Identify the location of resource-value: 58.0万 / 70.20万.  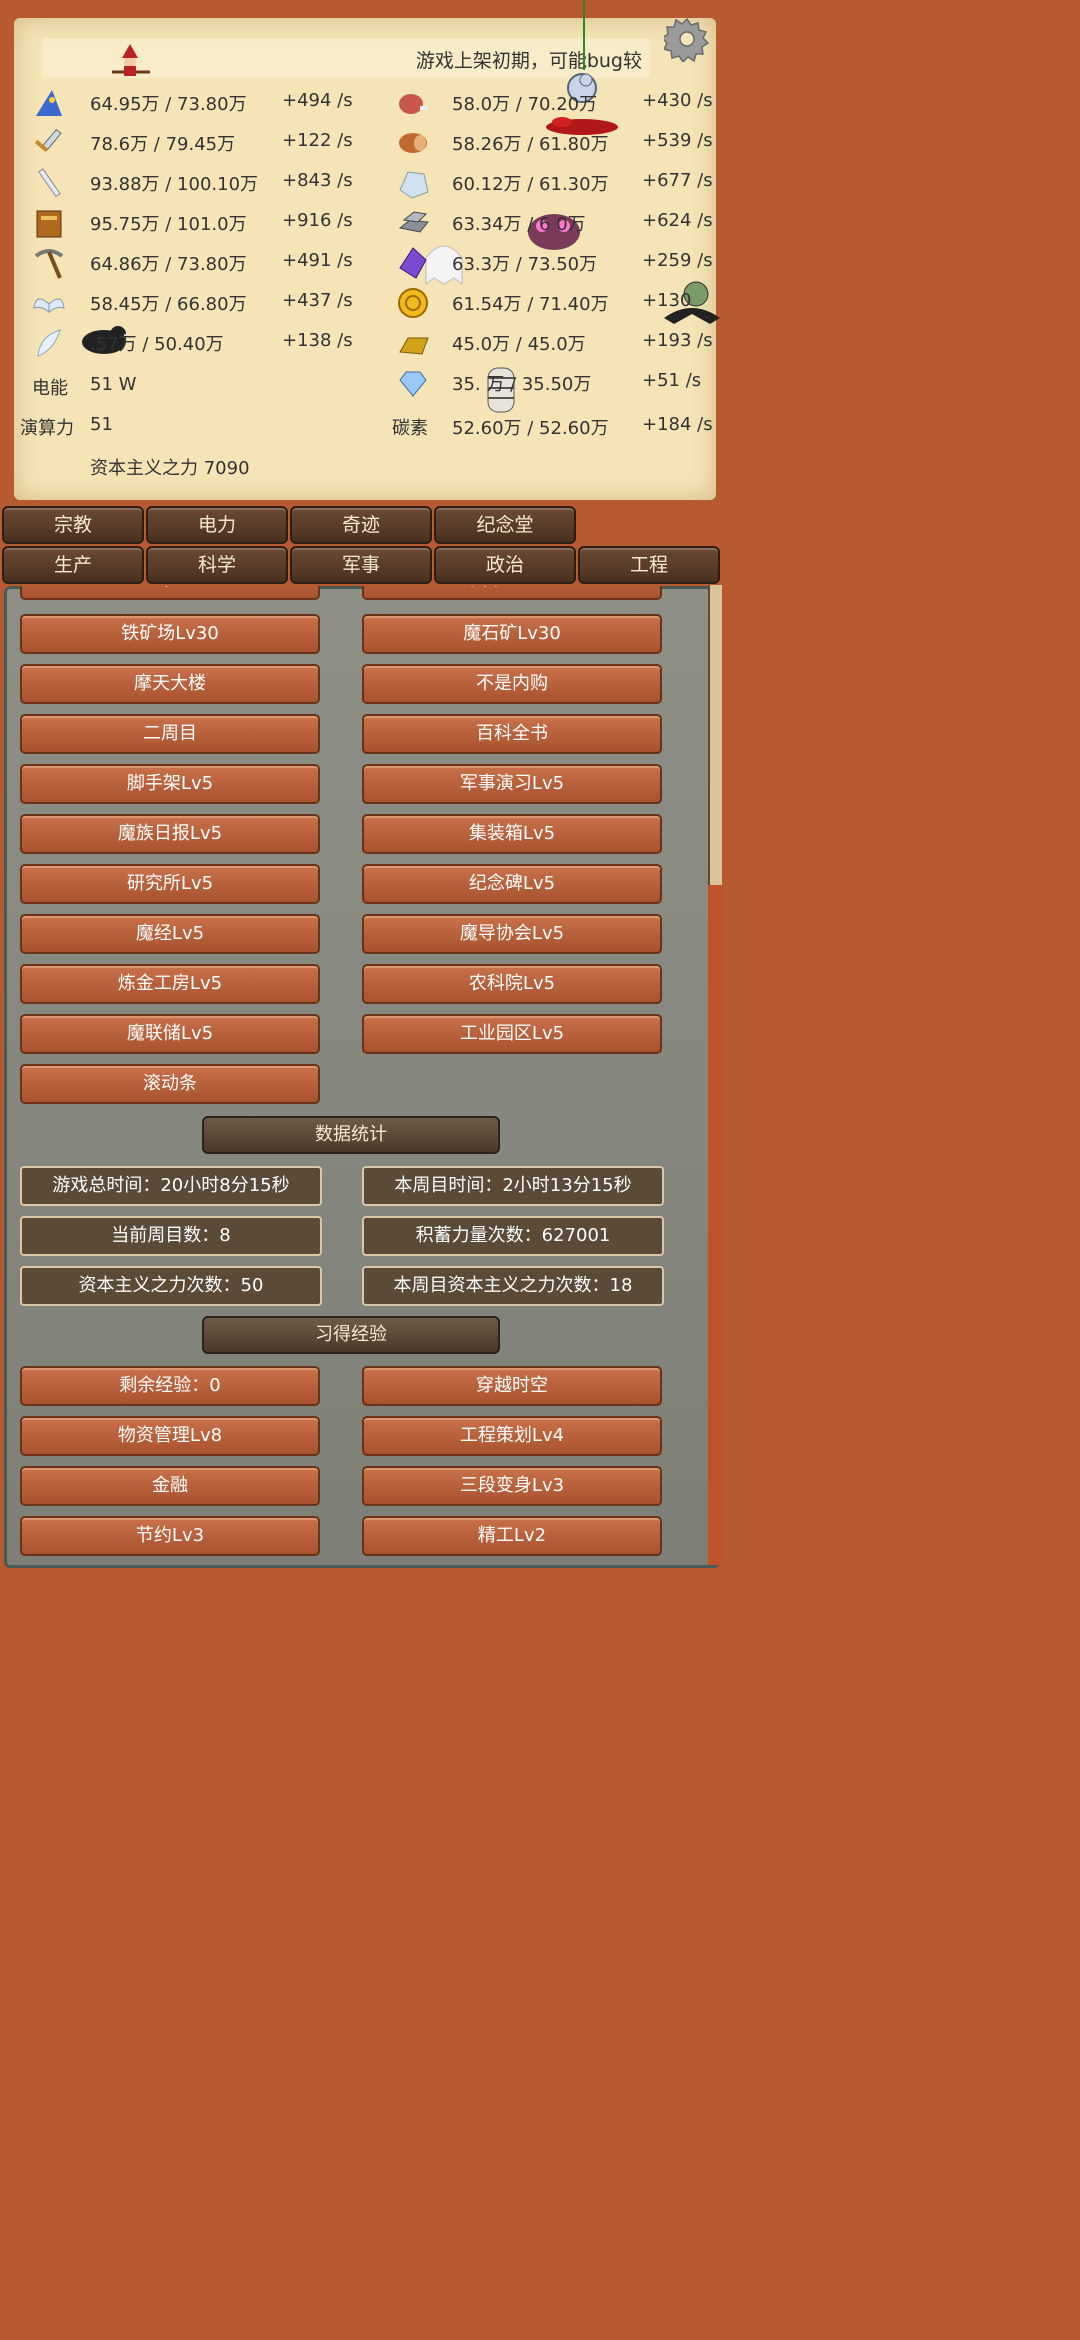
(525, 104).